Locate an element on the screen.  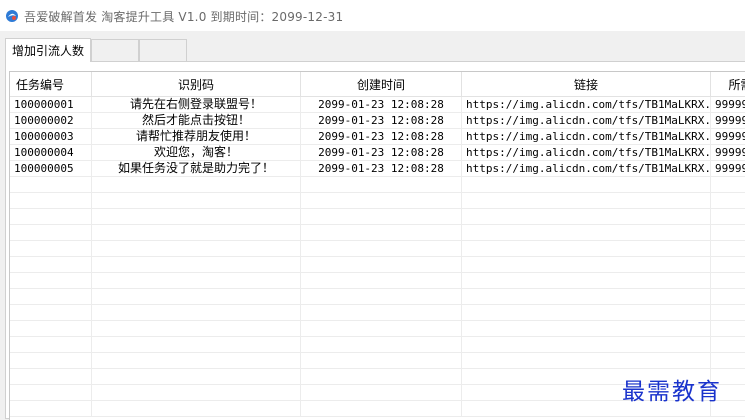
column-header-created: 创建时间 is located at coordinates (381, 84).